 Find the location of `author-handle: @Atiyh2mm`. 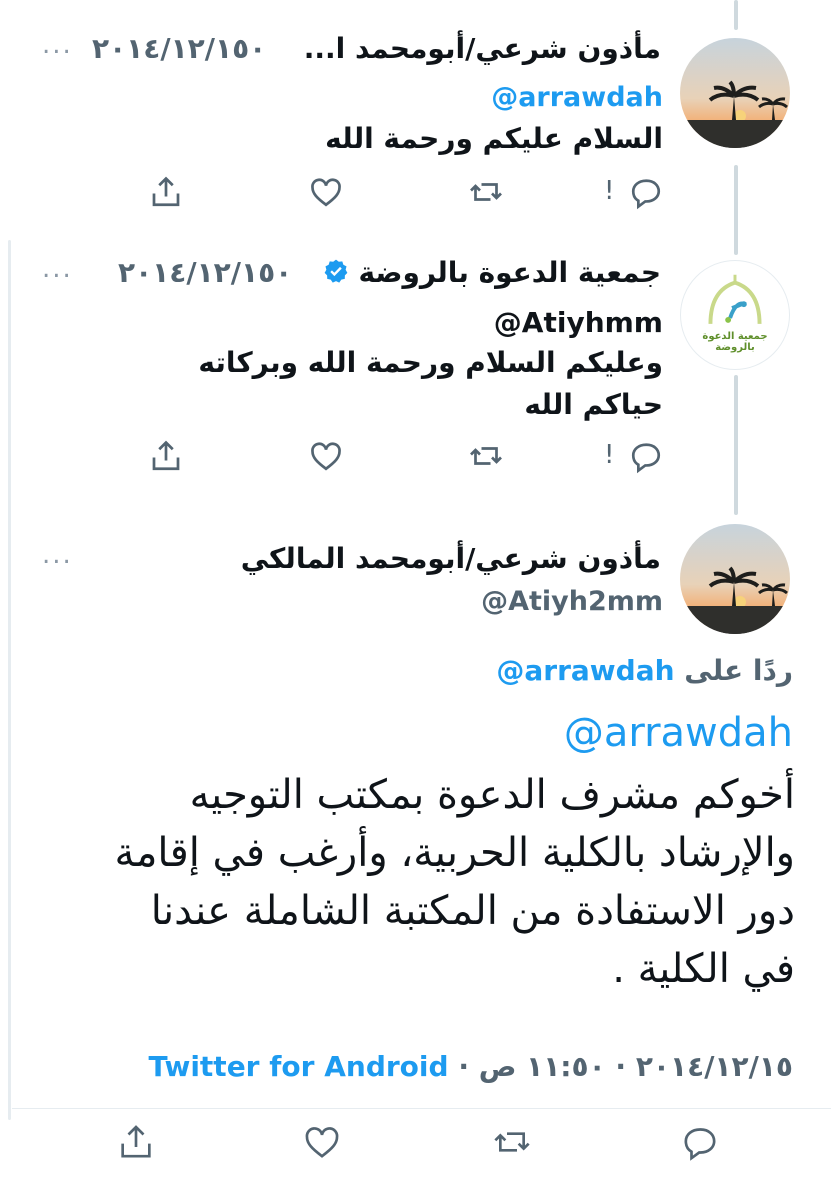

author-handle: @Atiyh2mm is located at coordinates (572, 601).